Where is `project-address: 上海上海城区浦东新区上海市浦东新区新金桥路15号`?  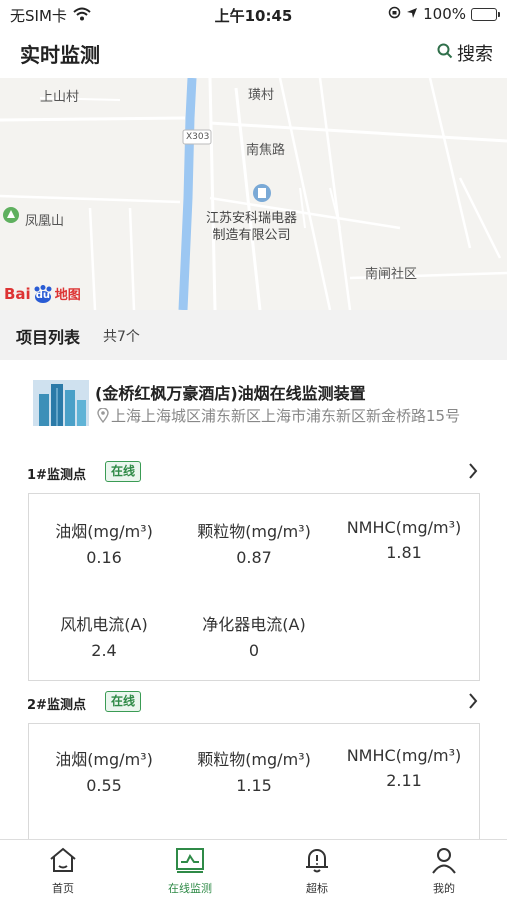 project-address: 上海上海城区浦东新区上海市浦东新区新金桥路15号 is located at coordinates (294, 417).